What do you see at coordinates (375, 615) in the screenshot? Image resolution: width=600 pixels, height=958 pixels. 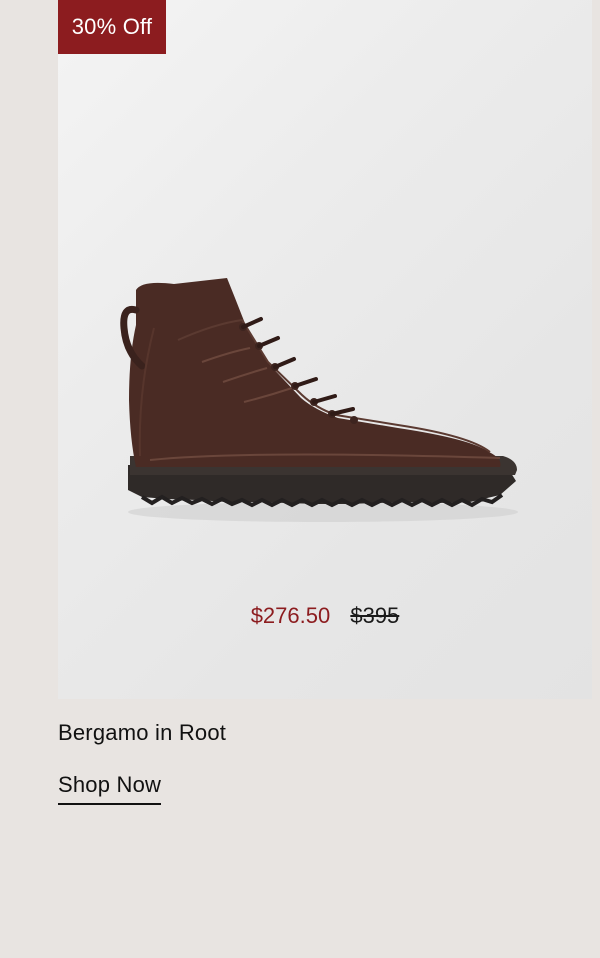 I see `original-price: $395` at bounding box center [375, 615].